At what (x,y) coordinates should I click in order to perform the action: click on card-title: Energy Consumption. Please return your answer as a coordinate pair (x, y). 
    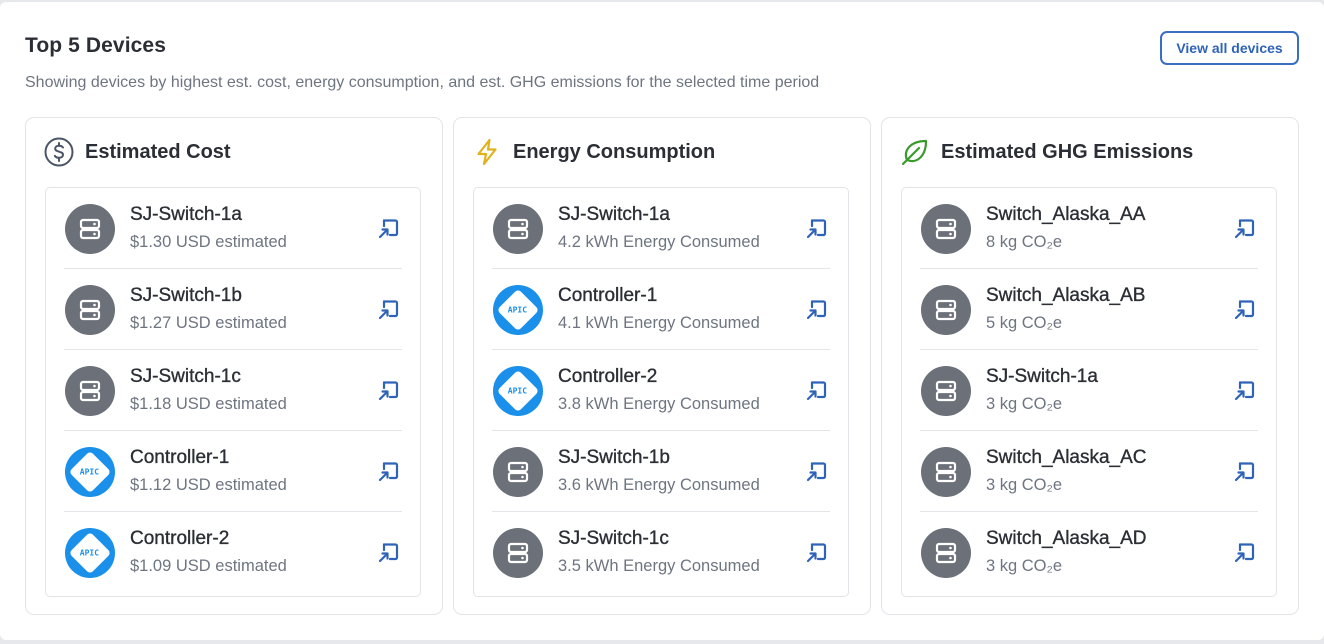
    Looking at the image, I should click on (614, 151).